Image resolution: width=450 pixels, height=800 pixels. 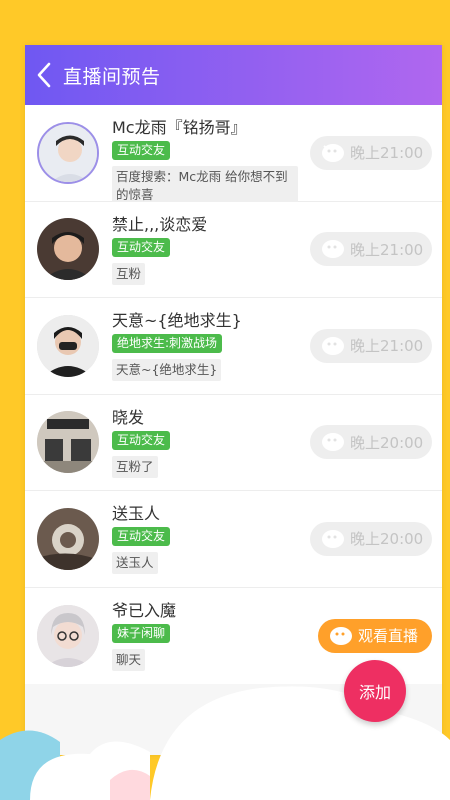 What do you see at coordinates (375, 691) in the screenshot?
I see `add-button: 添加` at bounding box center [375, 691].